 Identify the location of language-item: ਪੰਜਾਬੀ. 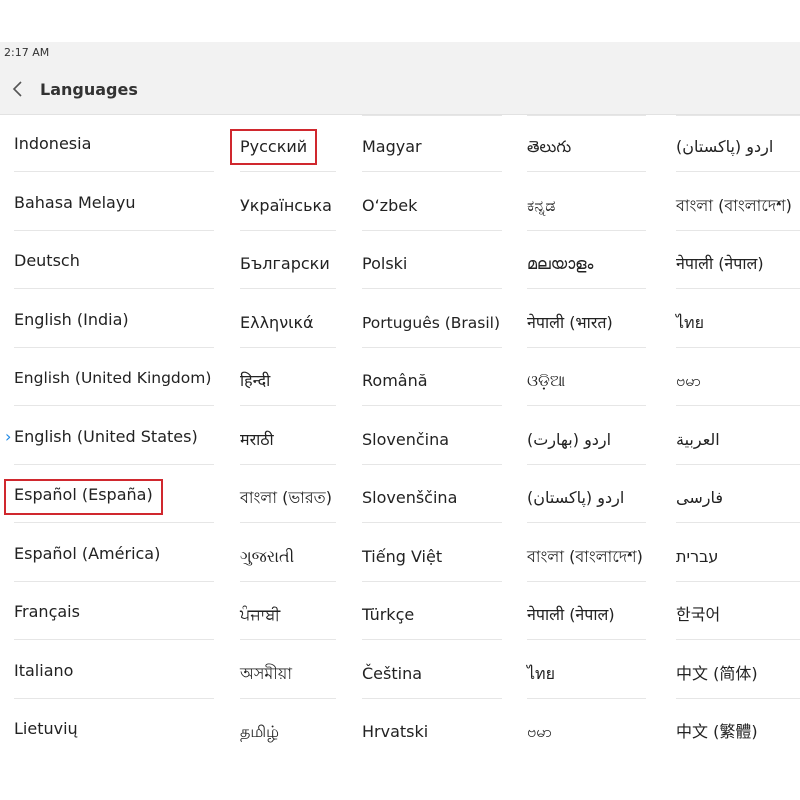
(281, 611).